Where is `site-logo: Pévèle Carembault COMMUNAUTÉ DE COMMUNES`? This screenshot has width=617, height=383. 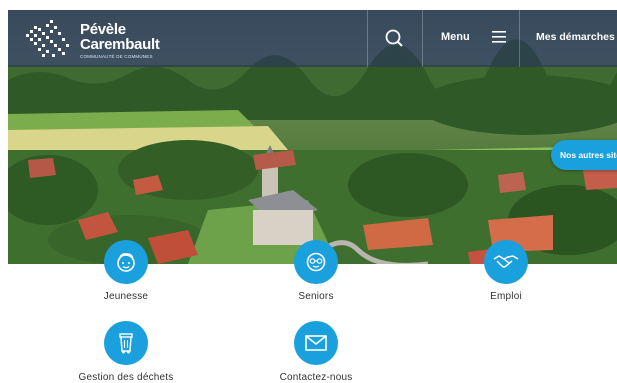 site-logo: Pévèle Carembault COMMUNAUTÉ DE COMMUNES is located at coordinates (97, 39).